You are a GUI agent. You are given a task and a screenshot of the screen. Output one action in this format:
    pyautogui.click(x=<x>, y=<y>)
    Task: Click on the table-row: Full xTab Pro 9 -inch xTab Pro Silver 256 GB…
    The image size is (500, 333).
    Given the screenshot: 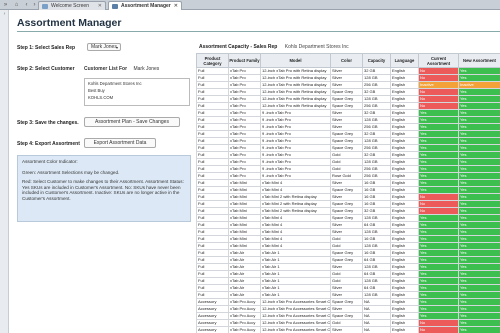 What is the action you would take?
    pyautogui.click(x=348, y=127)
    